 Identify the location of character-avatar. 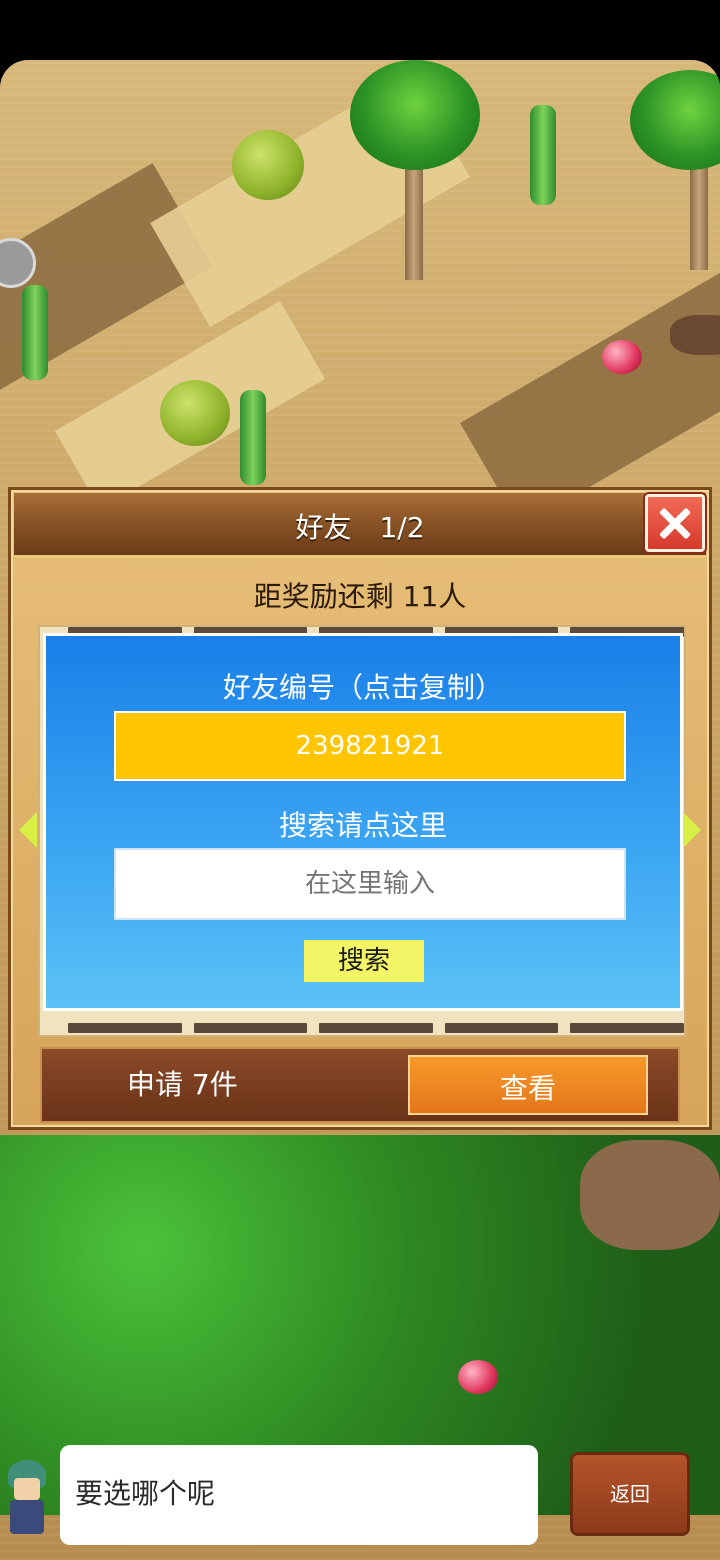
(27, 1496).